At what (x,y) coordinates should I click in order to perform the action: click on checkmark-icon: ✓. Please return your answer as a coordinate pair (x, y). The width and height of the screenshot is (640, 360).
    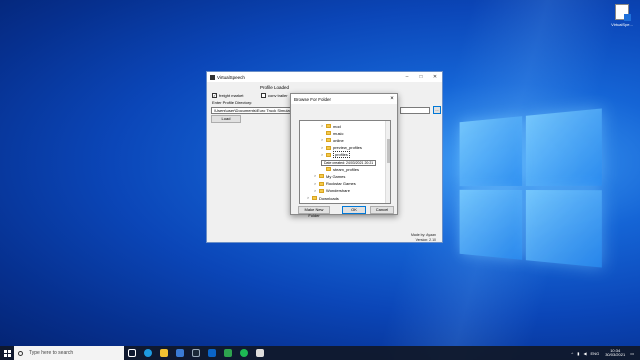
    Looking at the image, I should click on (214, 95).